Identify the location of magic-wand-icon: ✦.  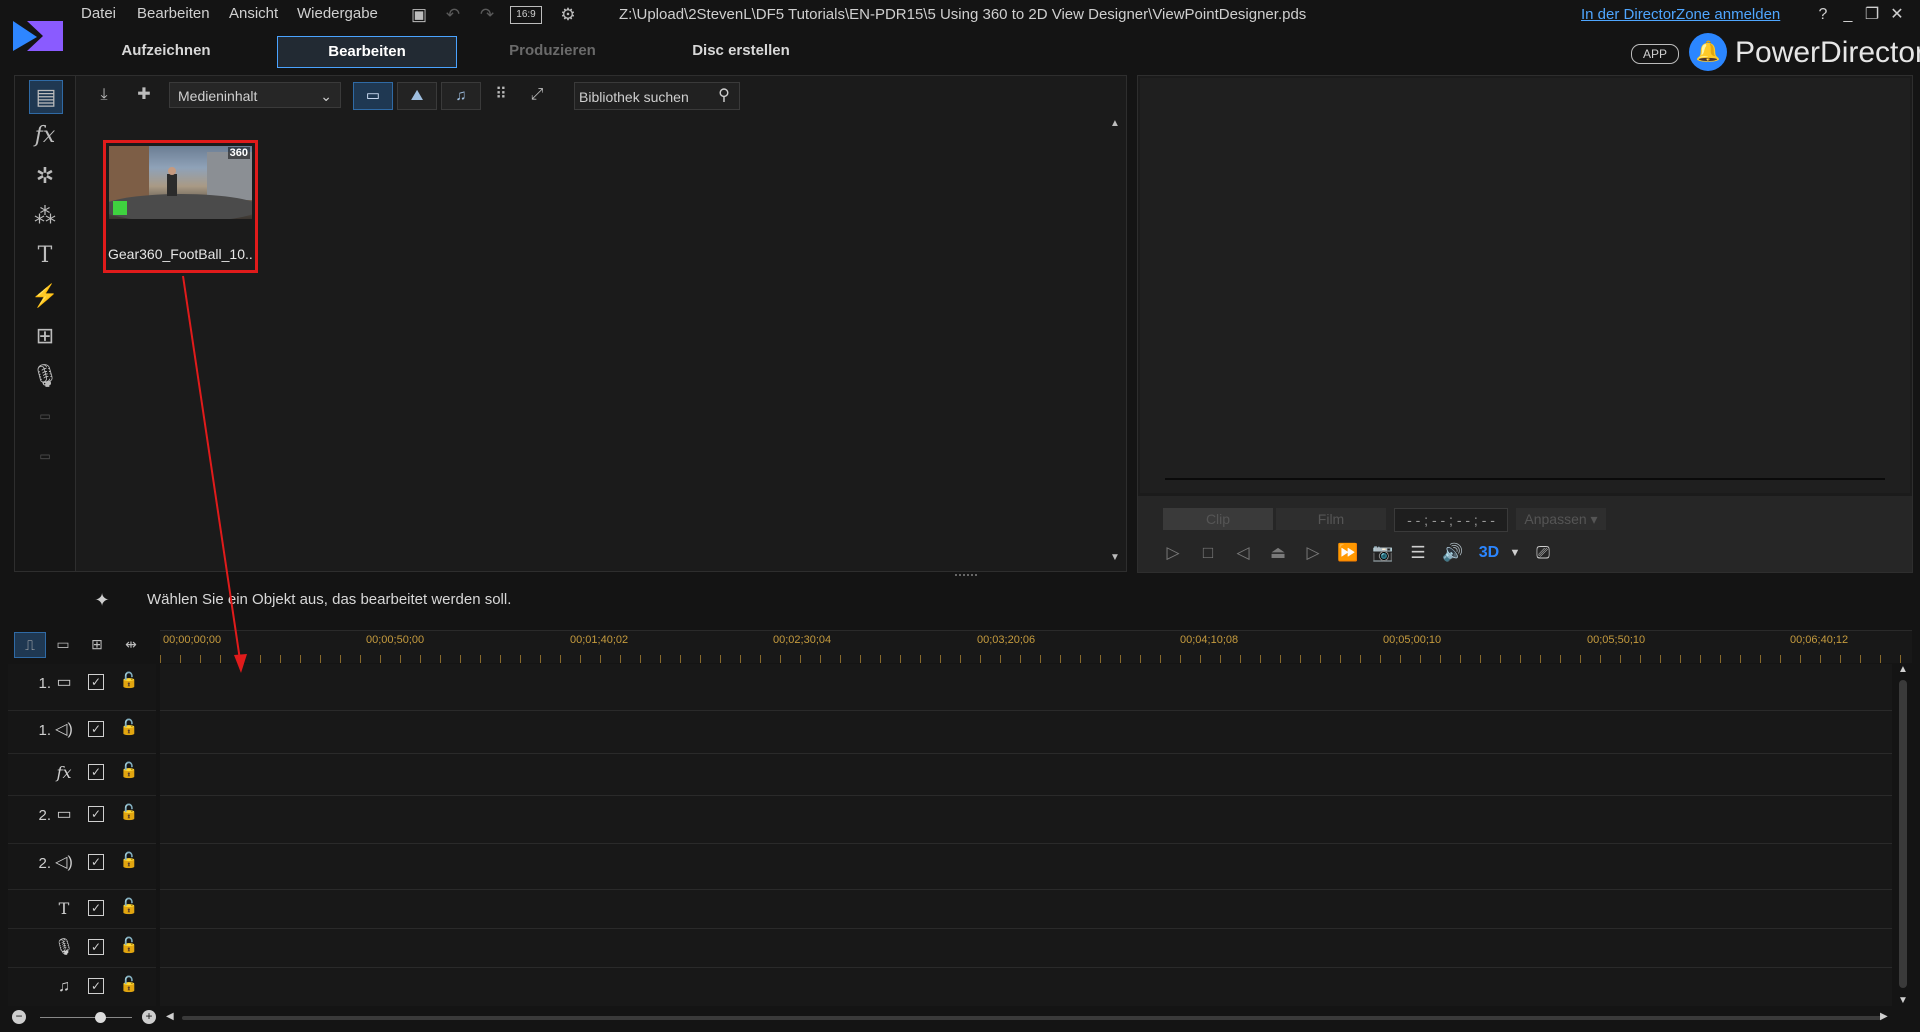
(102, 600).